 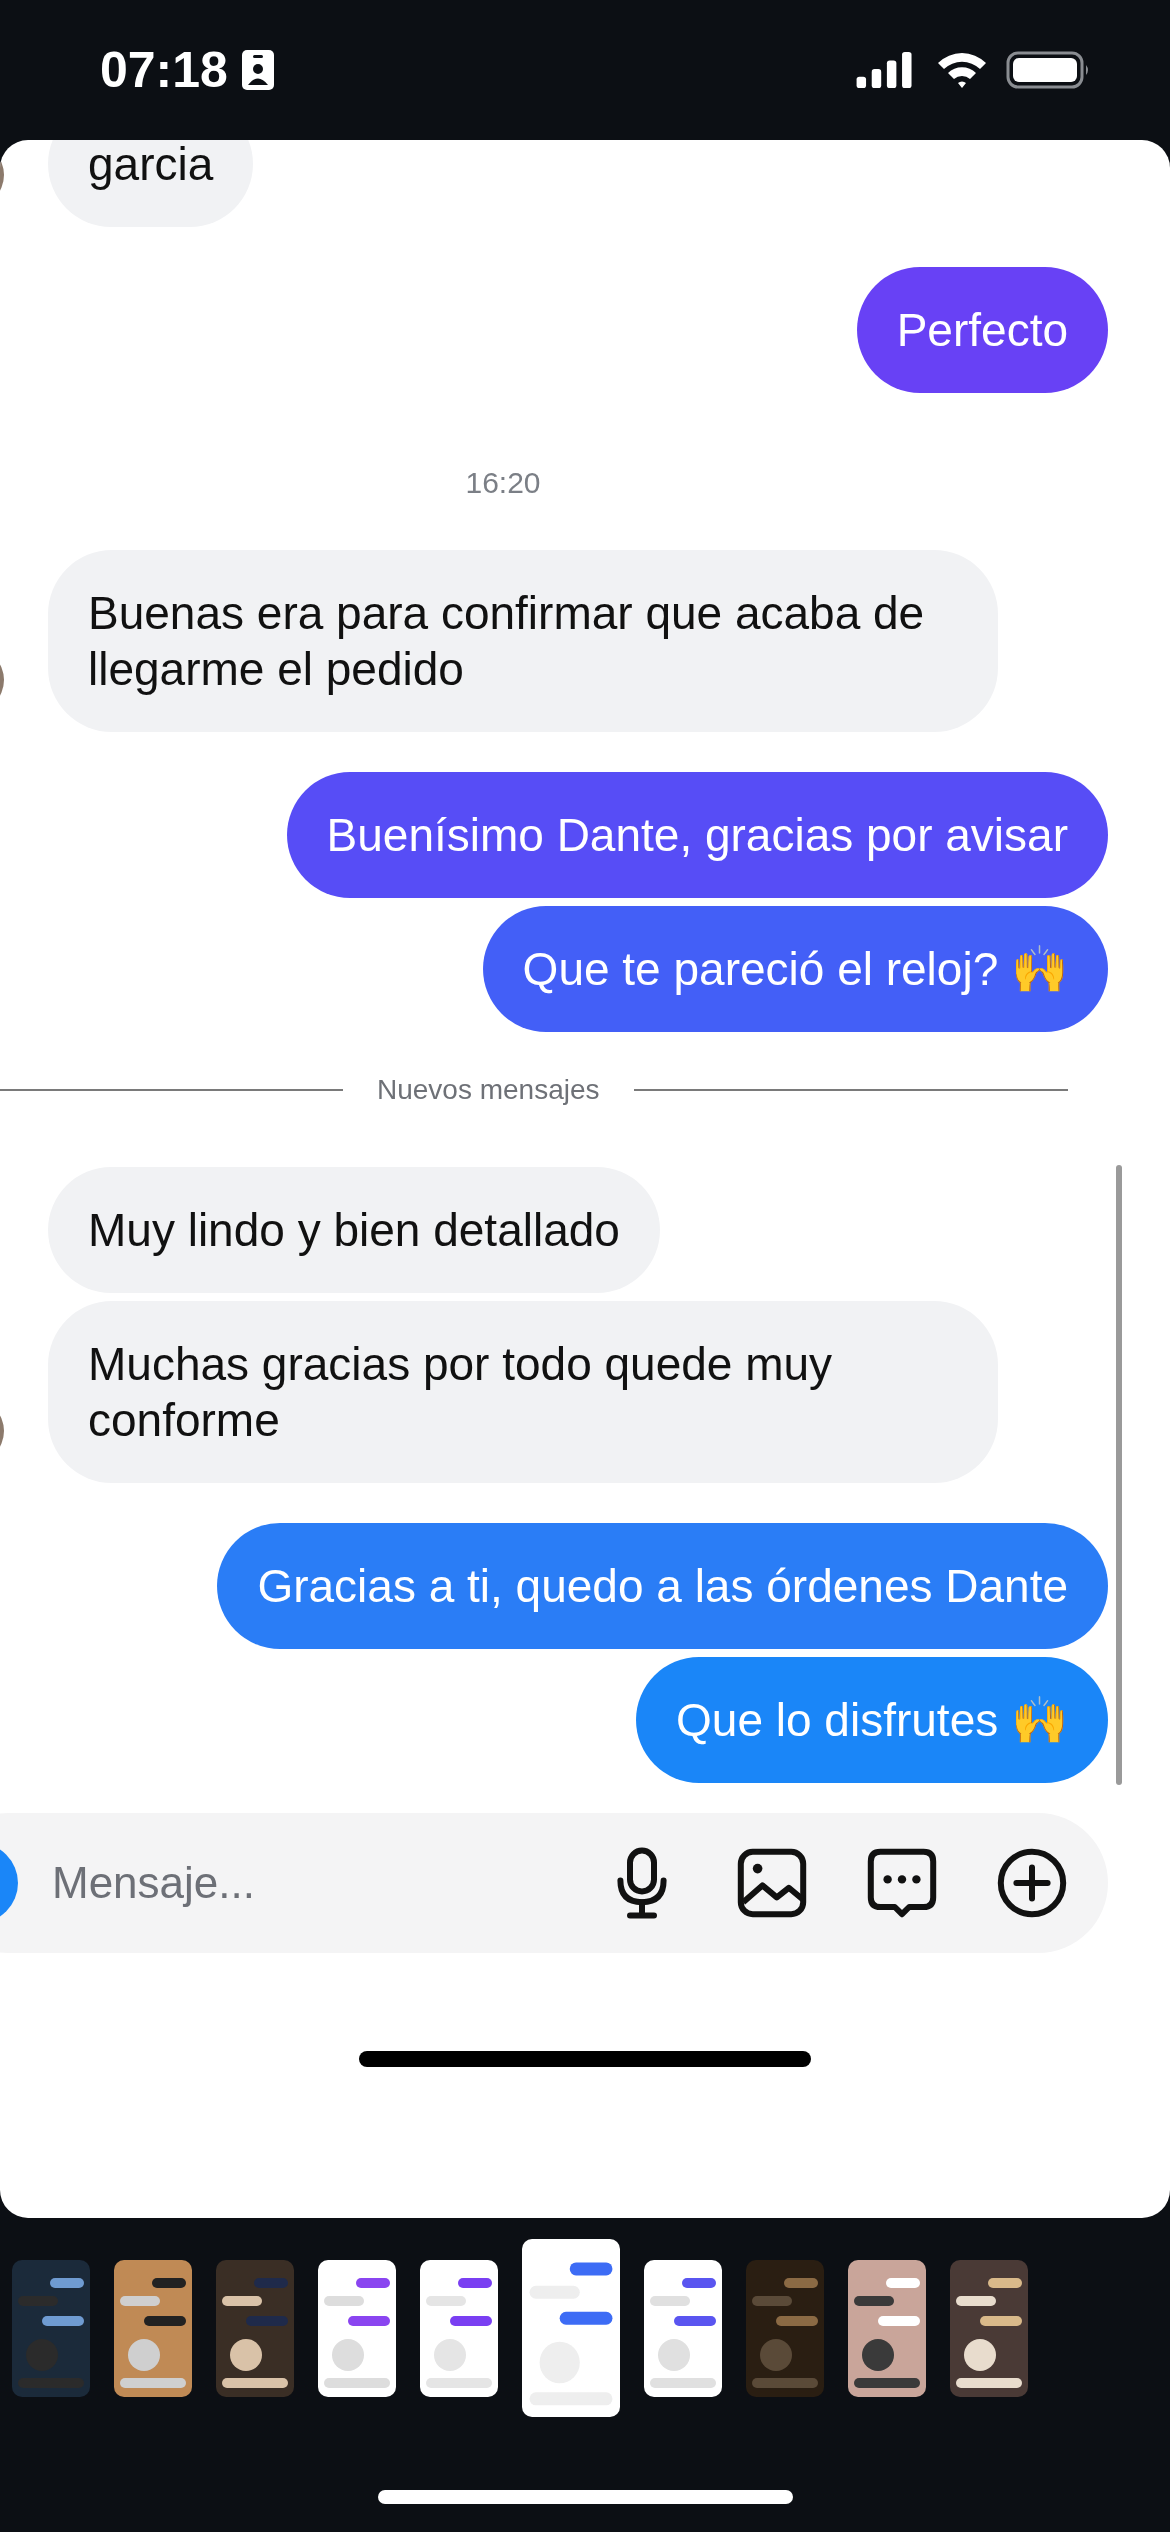 I want to click on message-bubble: Gracias a ti, quedo a las órdenes Dante, so click(x=662, y=1586).